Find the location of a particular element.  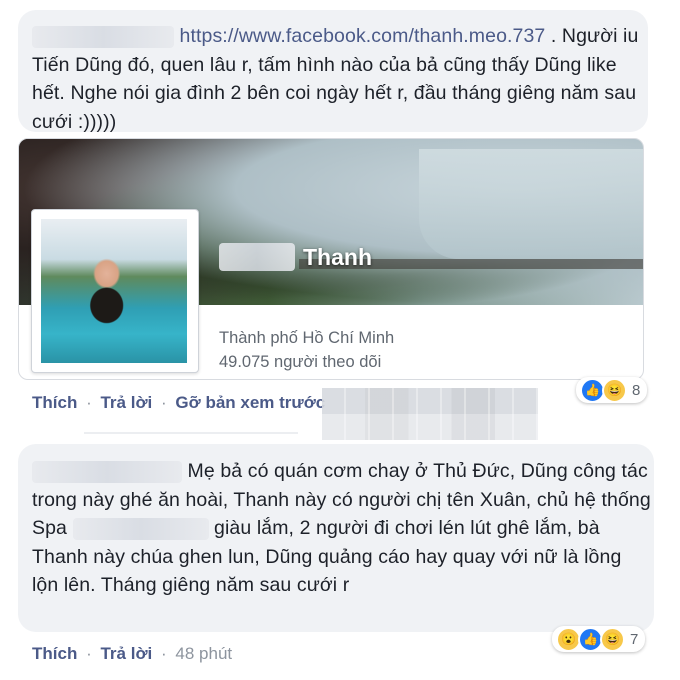

comment-actions-2: Thích · Trả lời · 48 phút is located at coordinates (132, 654).